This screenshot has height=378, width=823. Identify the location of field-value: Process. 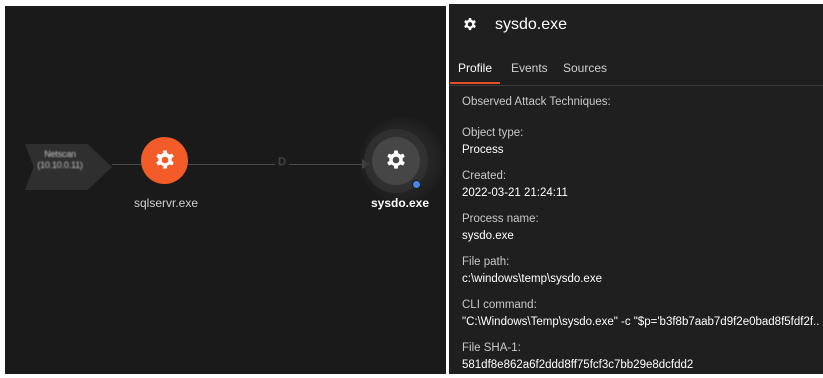
(483, 150).